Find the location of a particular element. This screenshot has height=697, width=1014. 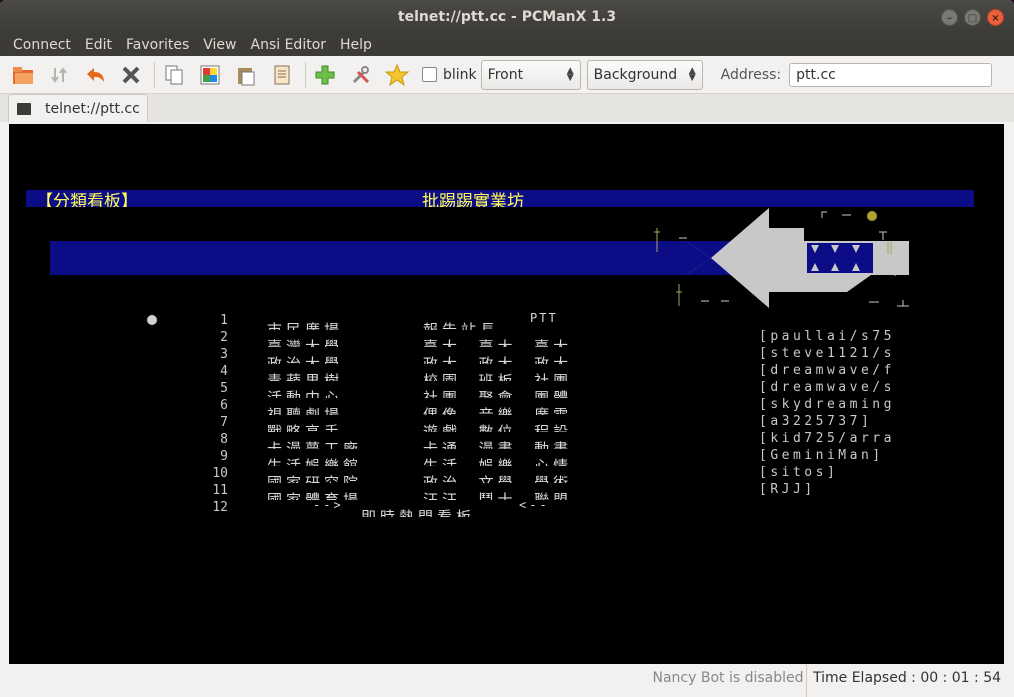

user-entry: [paullai/s75 is located at coordinates (827, 336).